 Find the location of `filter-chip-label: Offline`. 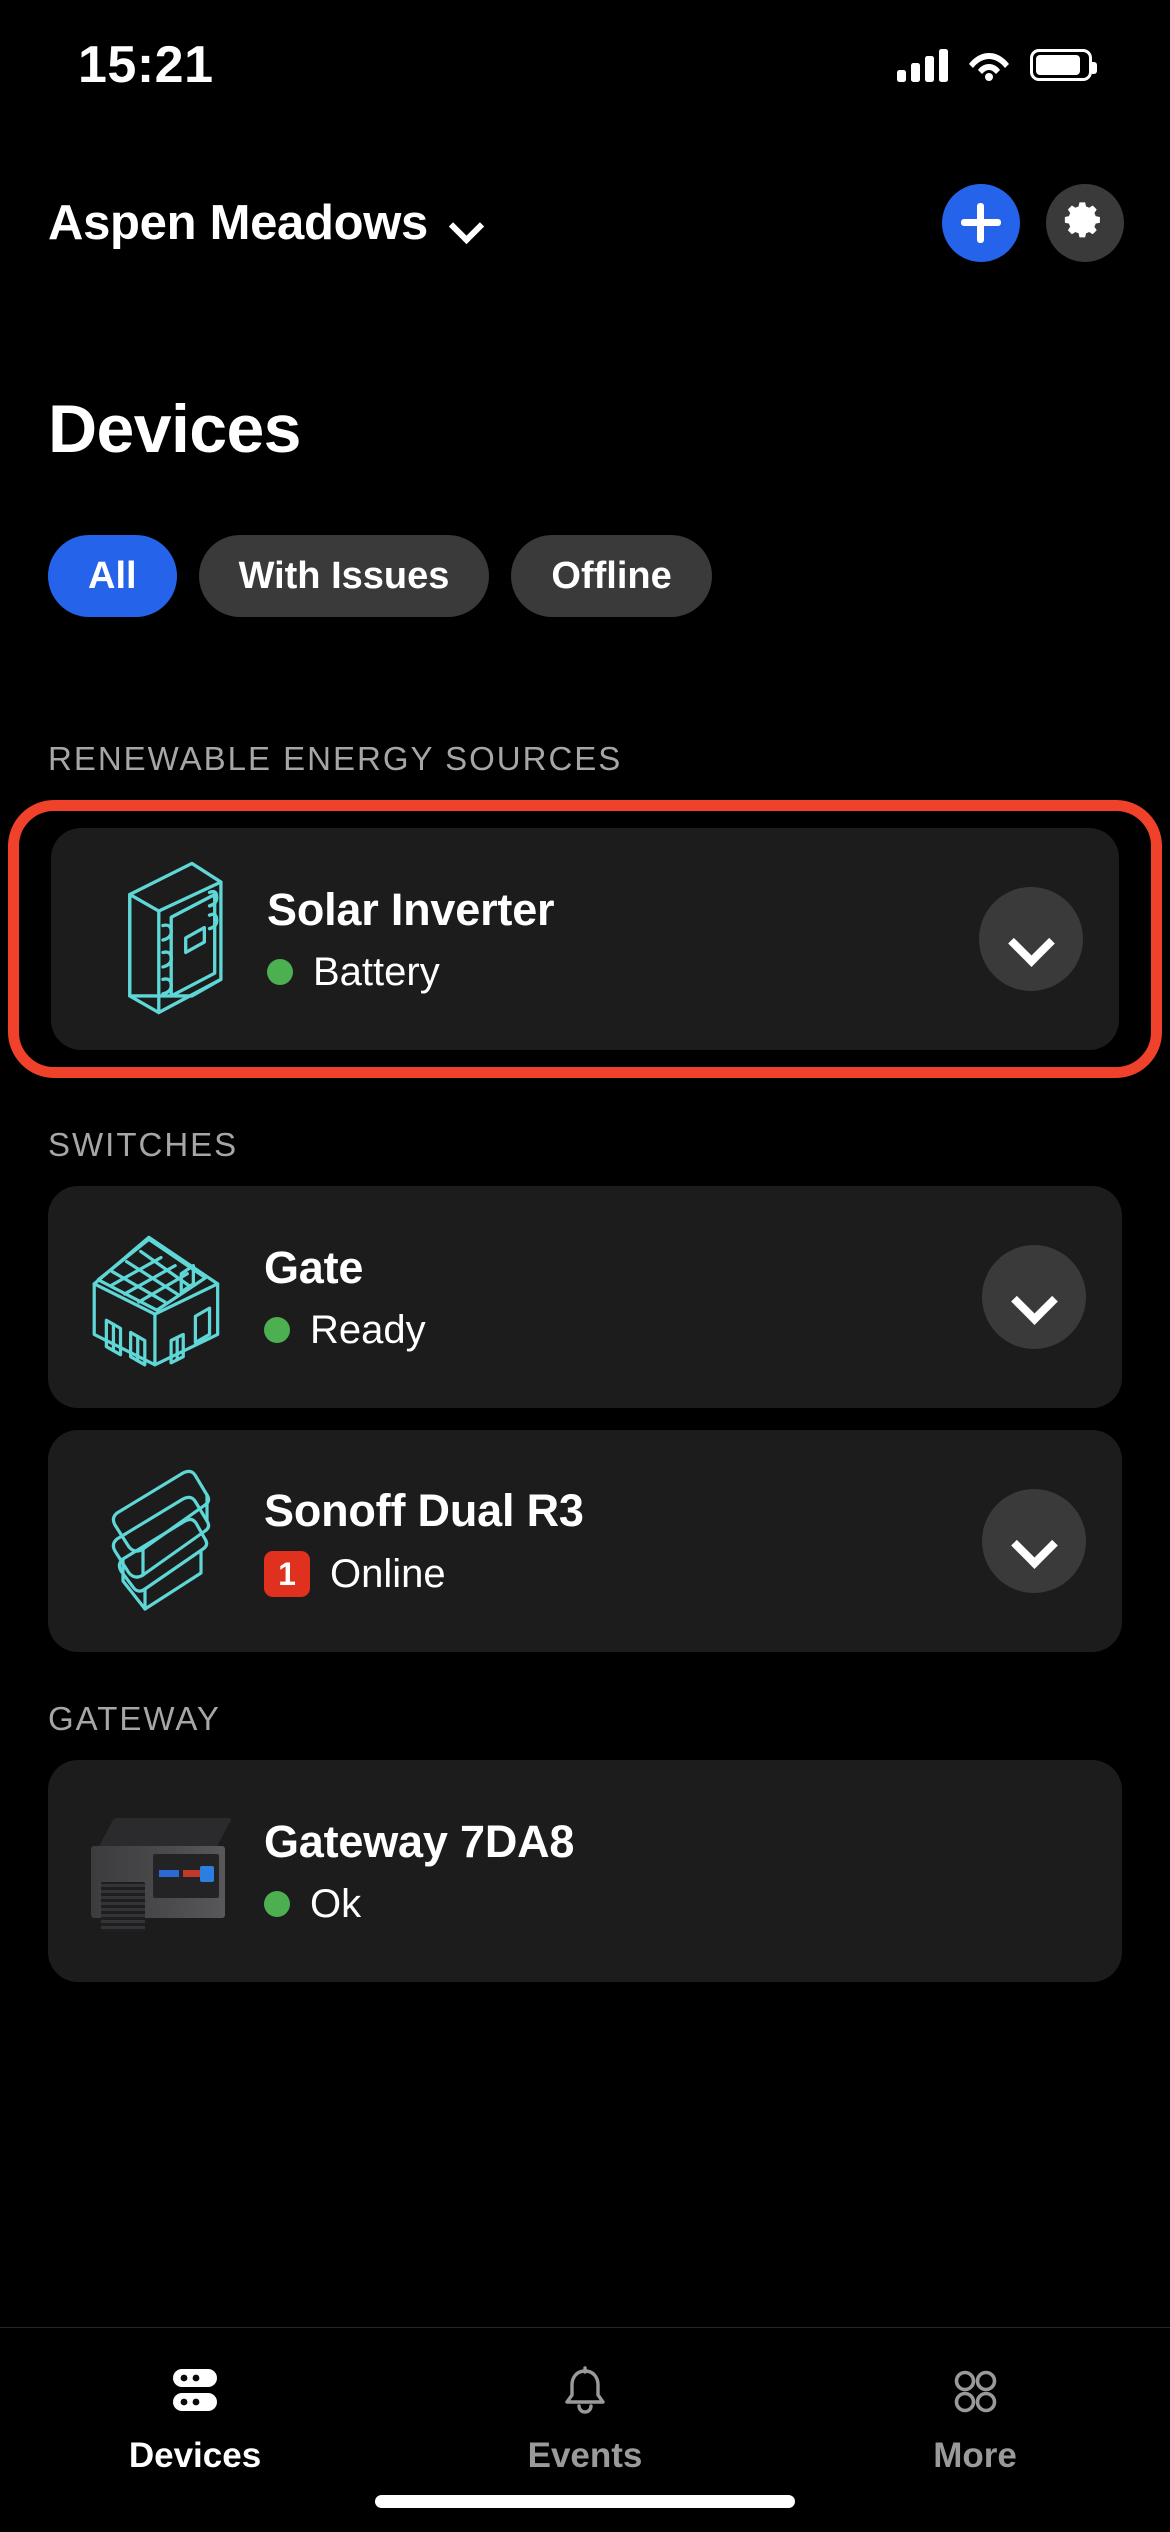

filter-chip-label: Offline is located at coordinates (611, 575).